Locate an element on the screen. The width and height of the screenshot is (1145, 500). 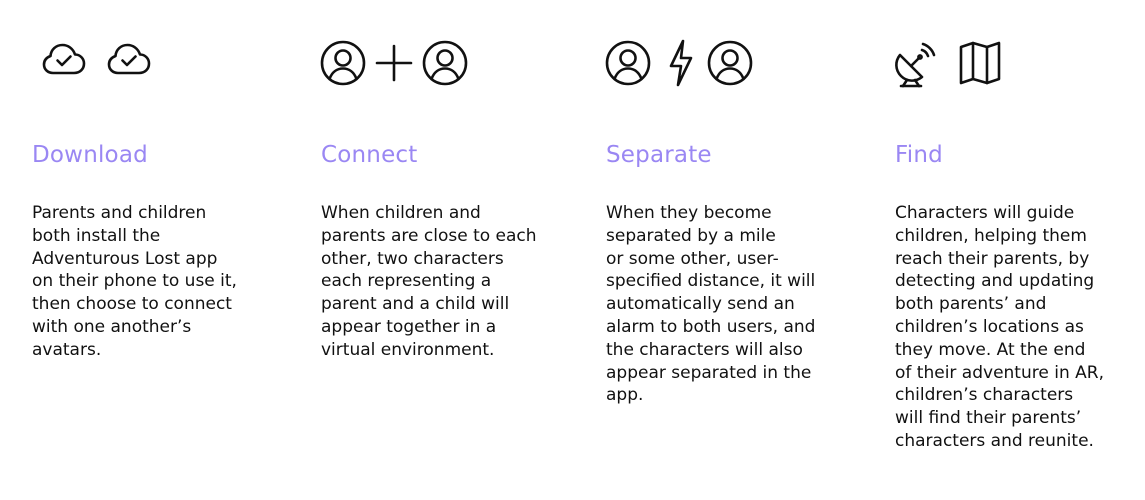
lightning-icon is located at coordinates (681, 63).